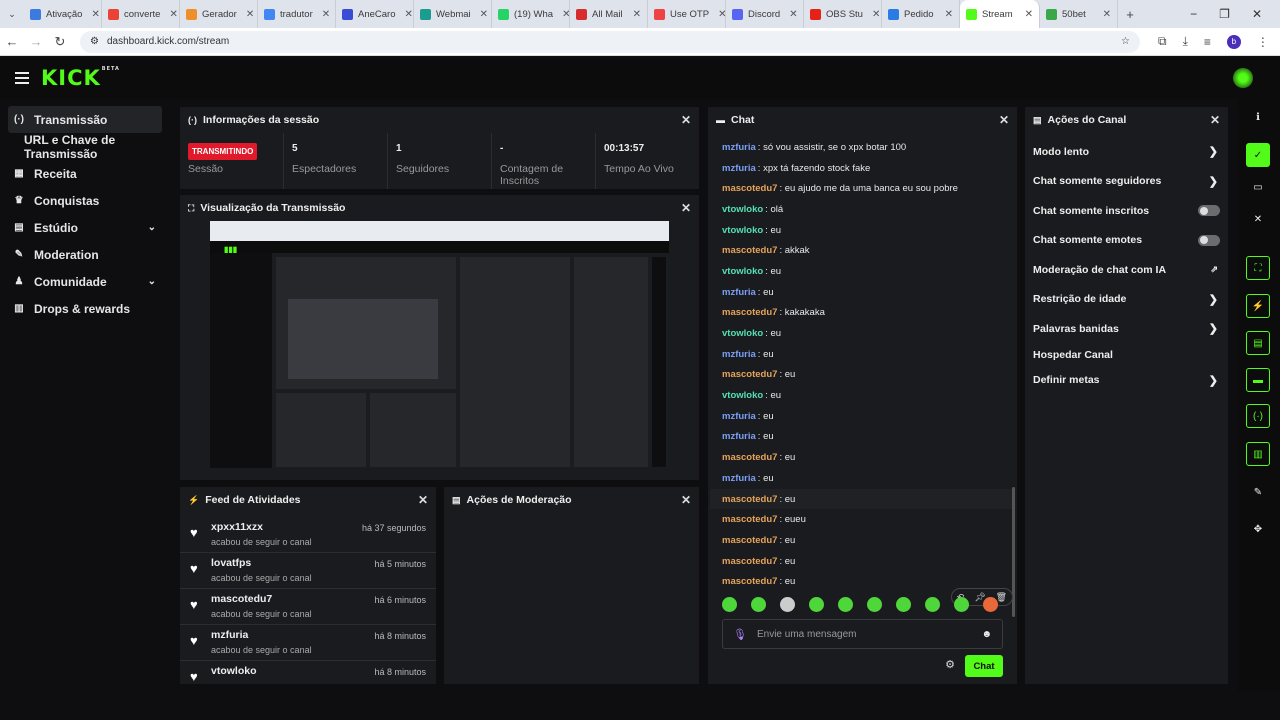 This screenshot has width=1280, height=720. I want to click on forward-icon: →, so click(36, 41).